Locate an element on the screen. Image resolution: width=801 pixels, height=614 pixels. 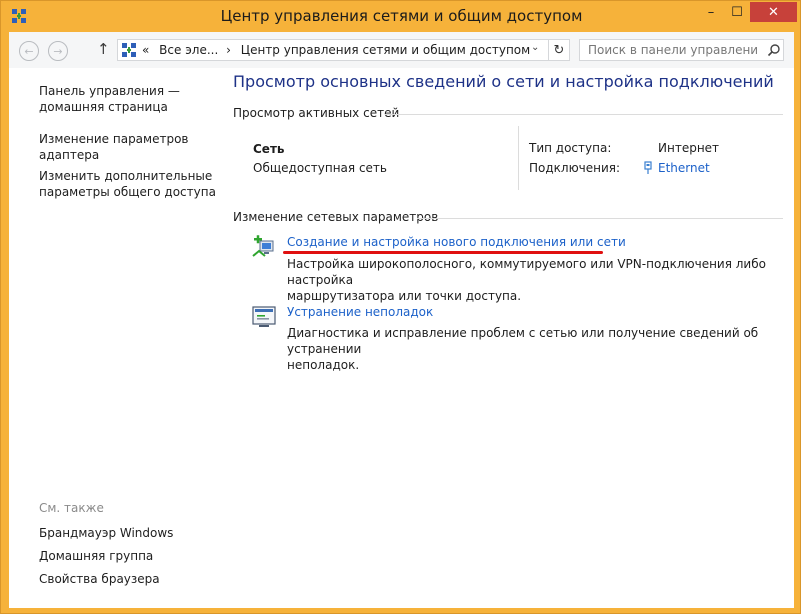
access-type-value: Интернет is located at coordinates (689, 148).